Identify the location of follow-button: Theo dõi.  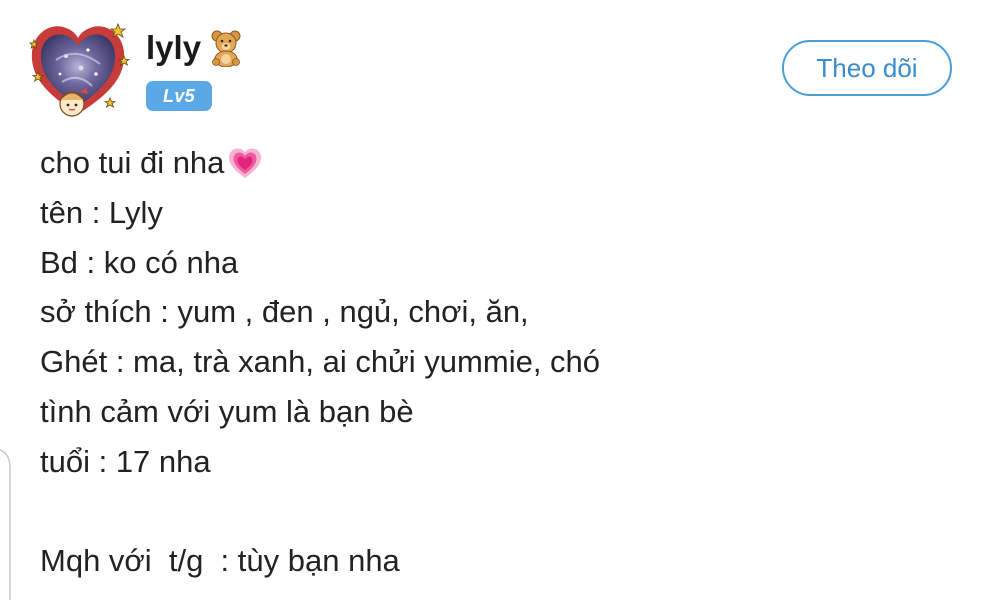
(867, 68).